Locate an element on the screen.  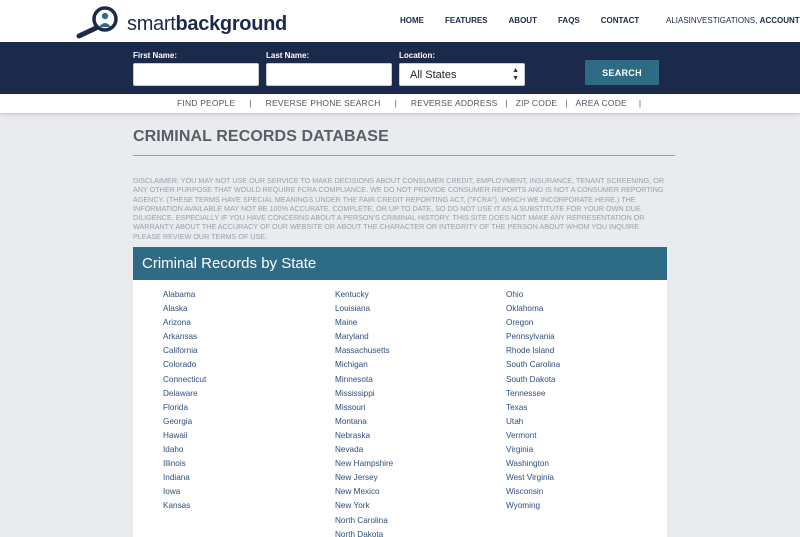
search-button: SEARCH is located at coordinates (622, 72).